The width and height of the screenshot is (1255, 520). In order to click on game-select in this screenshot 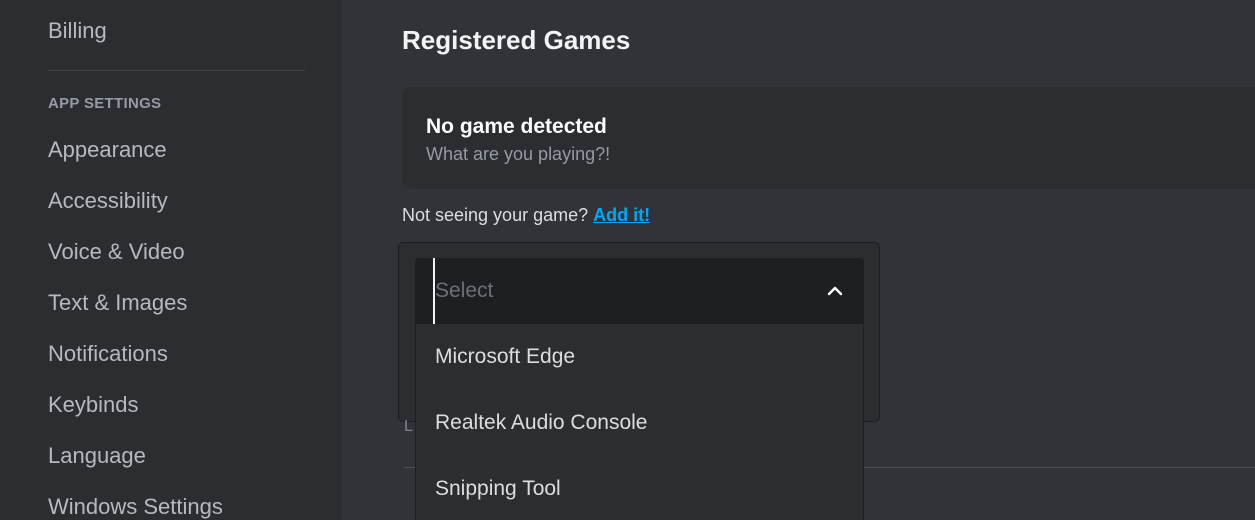, I will do `click(639, 291)`.